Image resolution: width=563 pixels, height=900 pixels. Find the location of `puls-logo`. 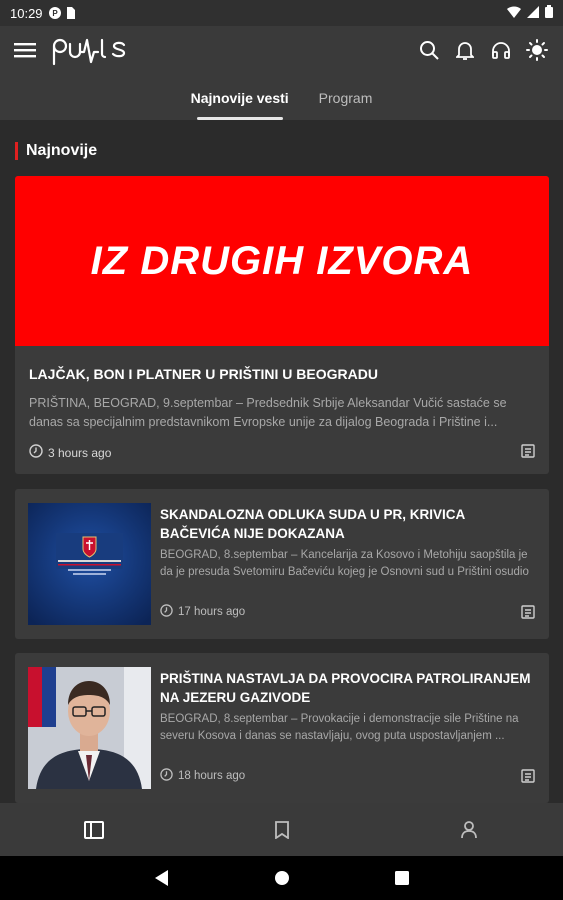

puls-logo is located at coordinates (90, 51).